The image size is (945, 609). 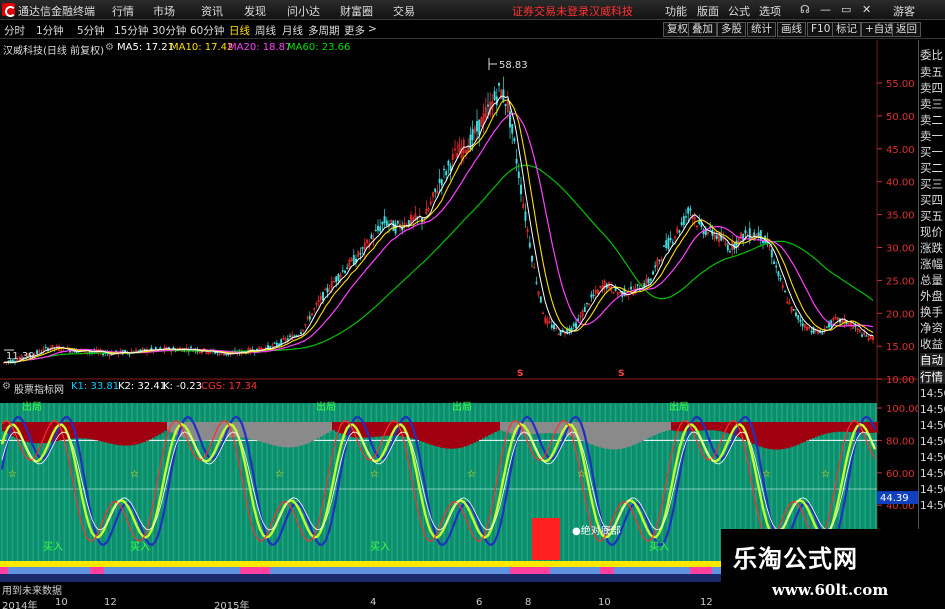 I want to click on side-panel-item: 净资, so click(x=932, y=328).